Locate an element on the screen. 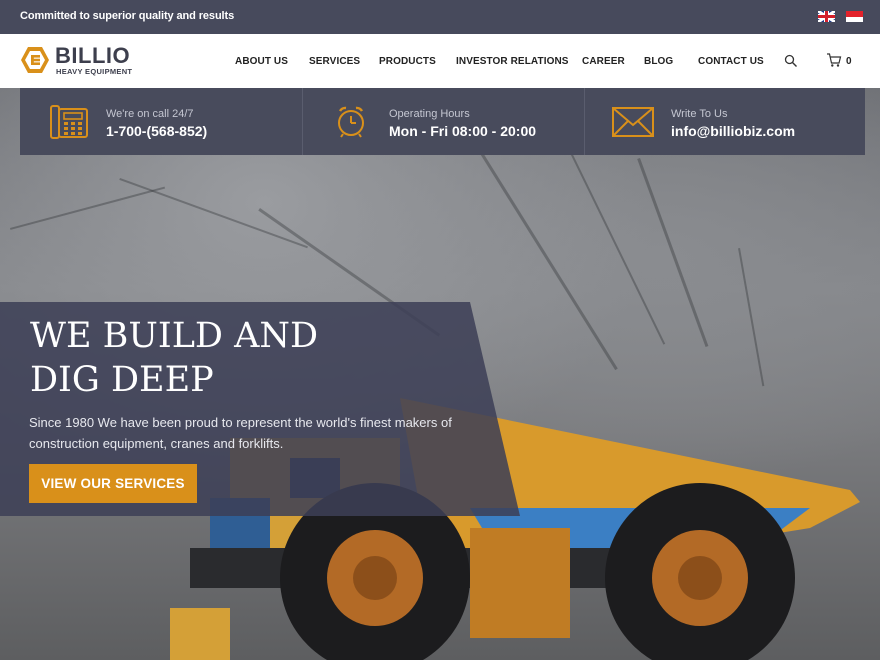 This screenshot has height=660, width=880. cart-icon is located at coordinates (834, 60).